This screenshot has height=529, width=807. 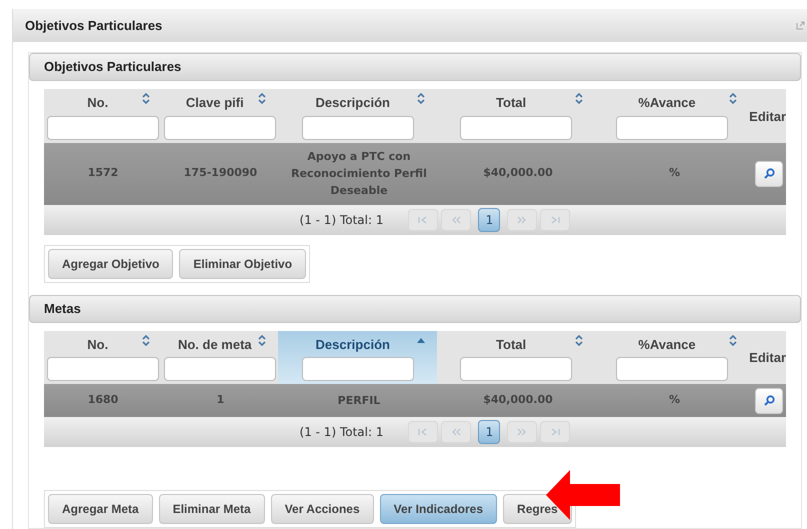 What do you see at coordinates (100, 509) in the screenshot?
I see `action-button: Agregar Meta` at bounding box center [100, 509].